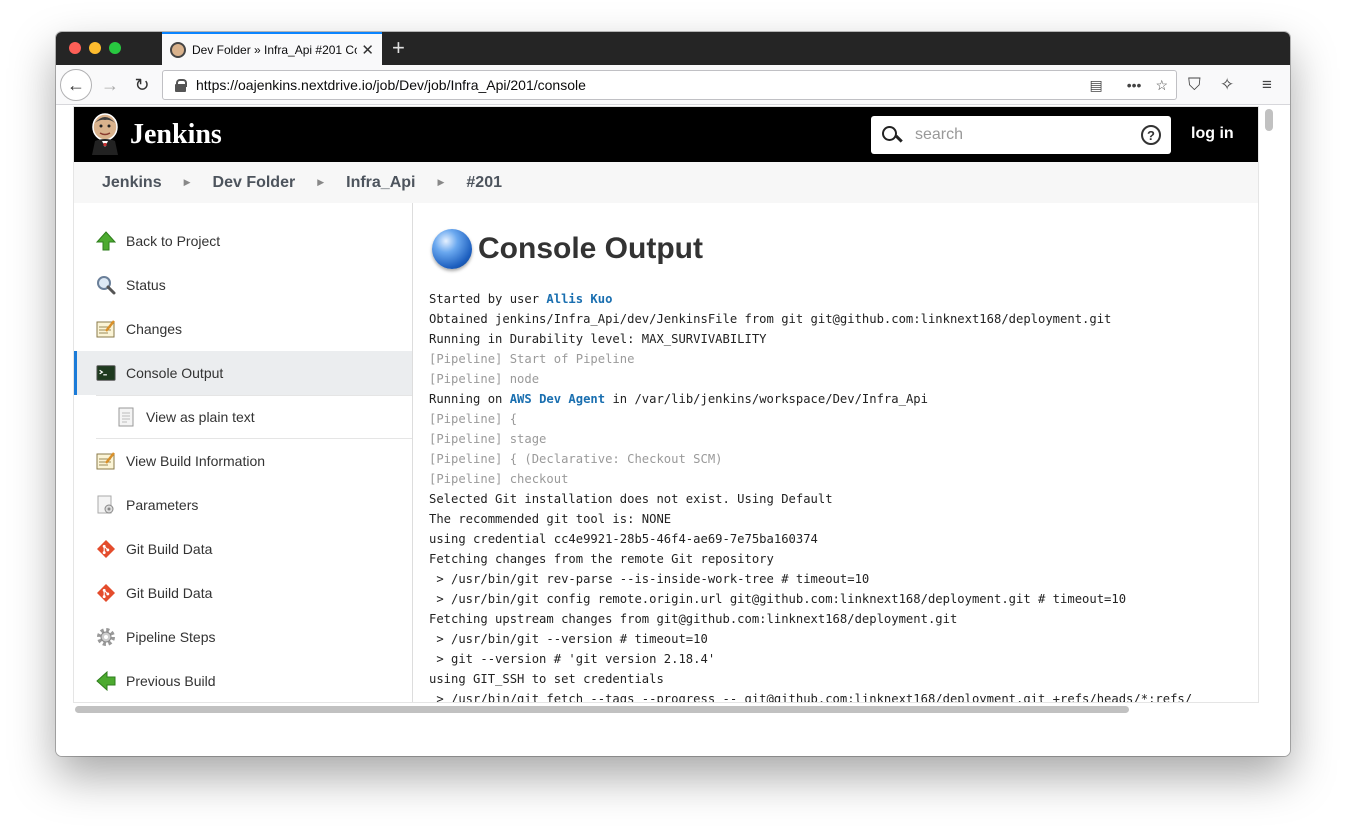 The image size is (1346, 836). Describe the element at coordinates (106, 241) in the screenshot. I see `up-arrow-icon` at that location.